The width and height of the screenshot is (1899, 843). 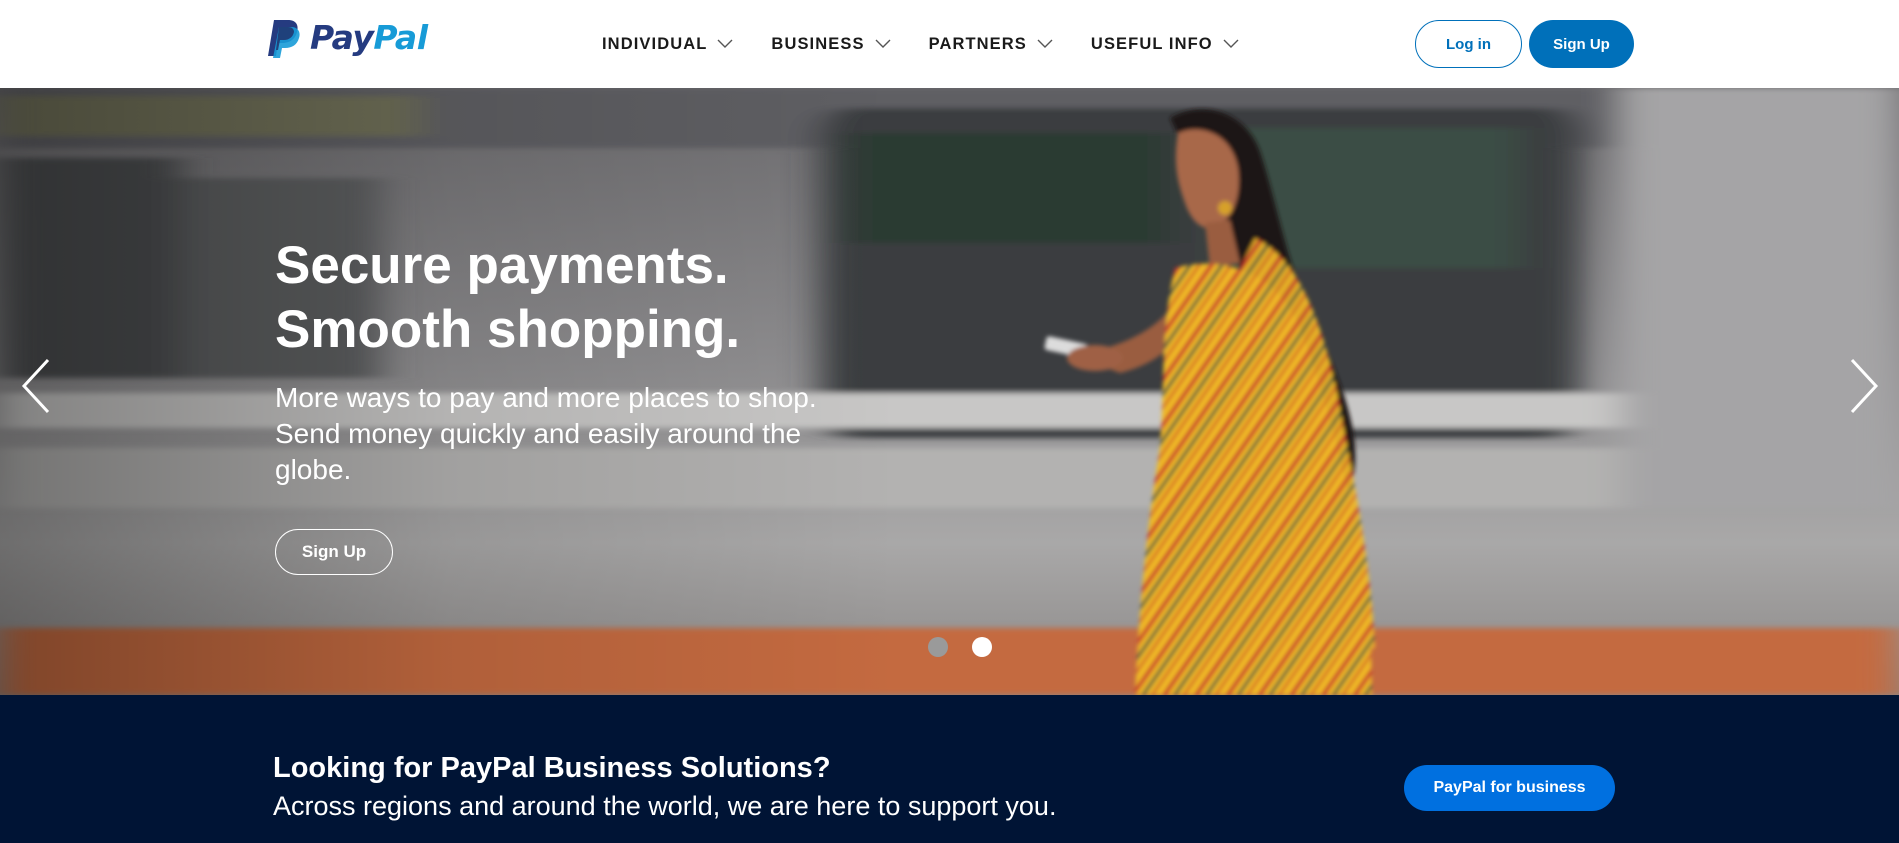 What do you see at coordinates (1151, 43) in the screenshot?
I see `nav-item-label: USEFUL INFO` at bounding box center [1151, 43].